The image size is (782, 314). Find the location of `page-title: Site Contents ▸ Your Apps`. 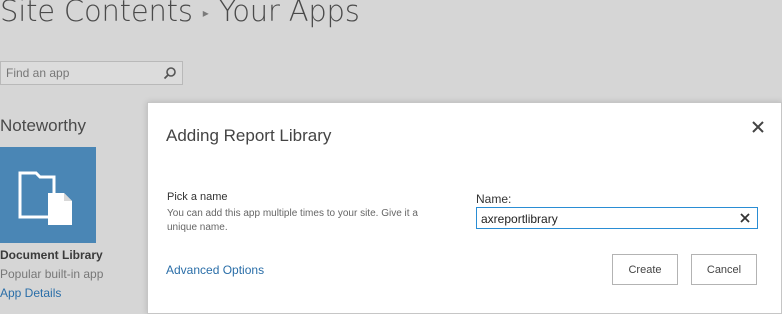

page-title: Site Contents ▸ Your Apps is located at coordinates (180, 14).